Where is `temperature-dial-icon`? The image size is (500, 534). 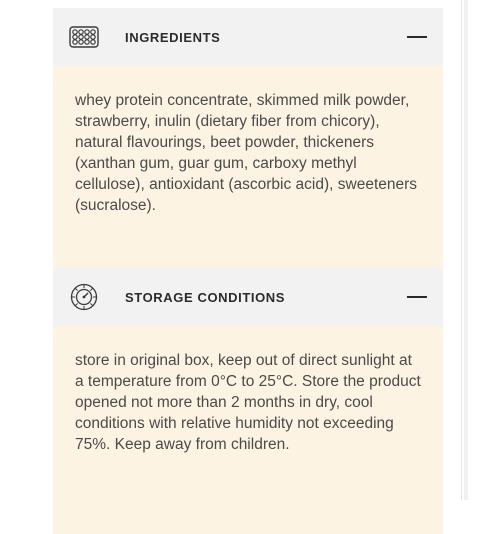
temperature-dial-icon is located at coordinates (84, 297).